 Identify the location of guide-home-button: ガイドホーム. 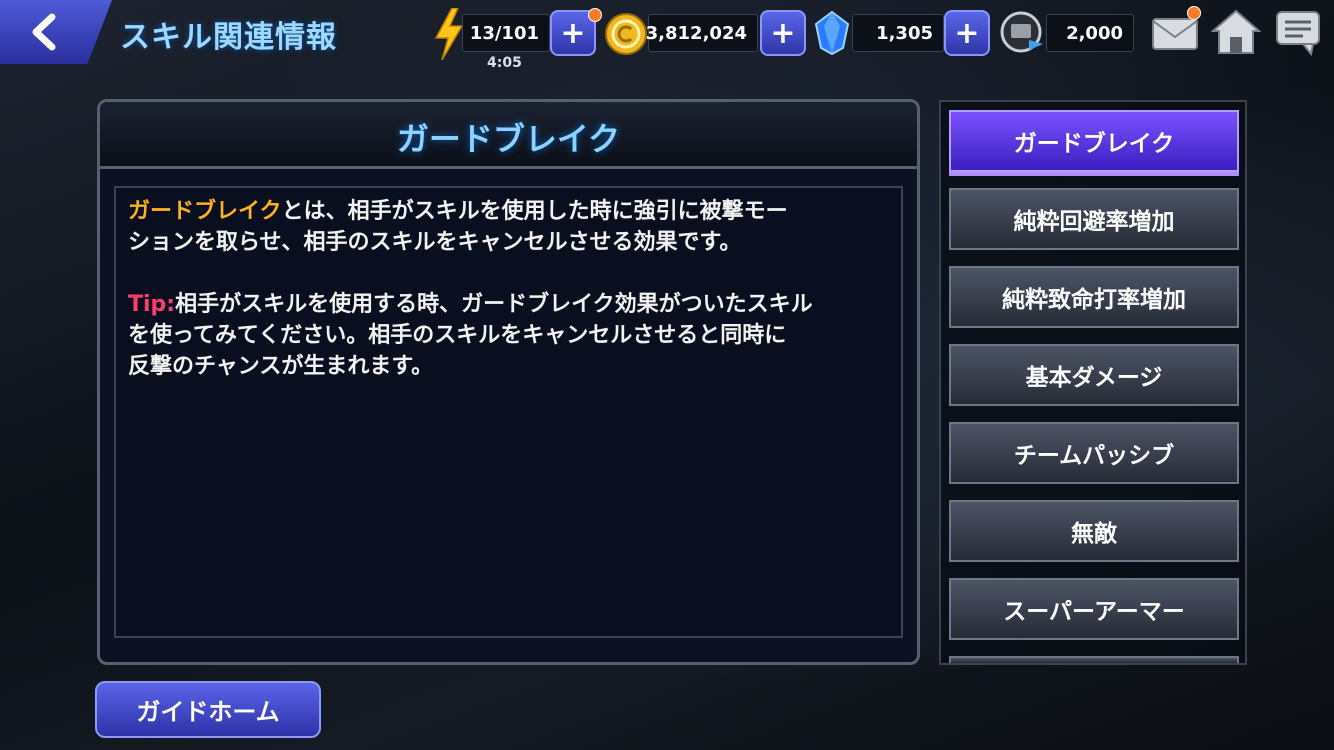
(208, 709).